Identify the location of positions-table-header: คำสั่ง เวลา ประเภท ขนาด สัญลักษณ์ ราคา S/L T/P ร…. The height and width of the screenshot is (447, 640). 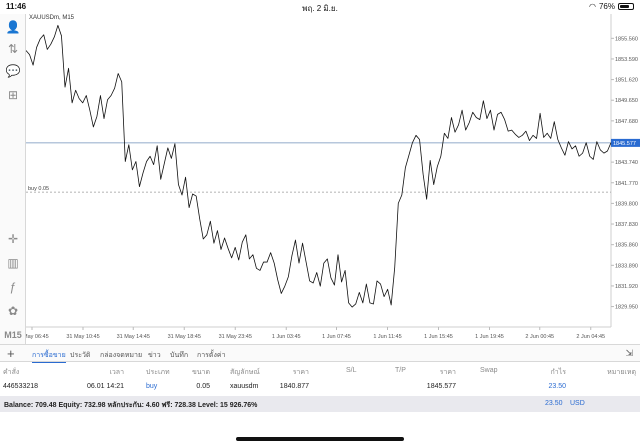
(320, 371).